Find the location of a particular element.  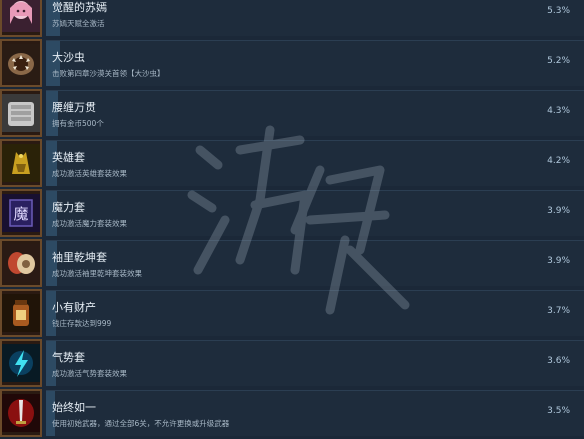

coin-pile-icon is located at coordinates (21, 113).